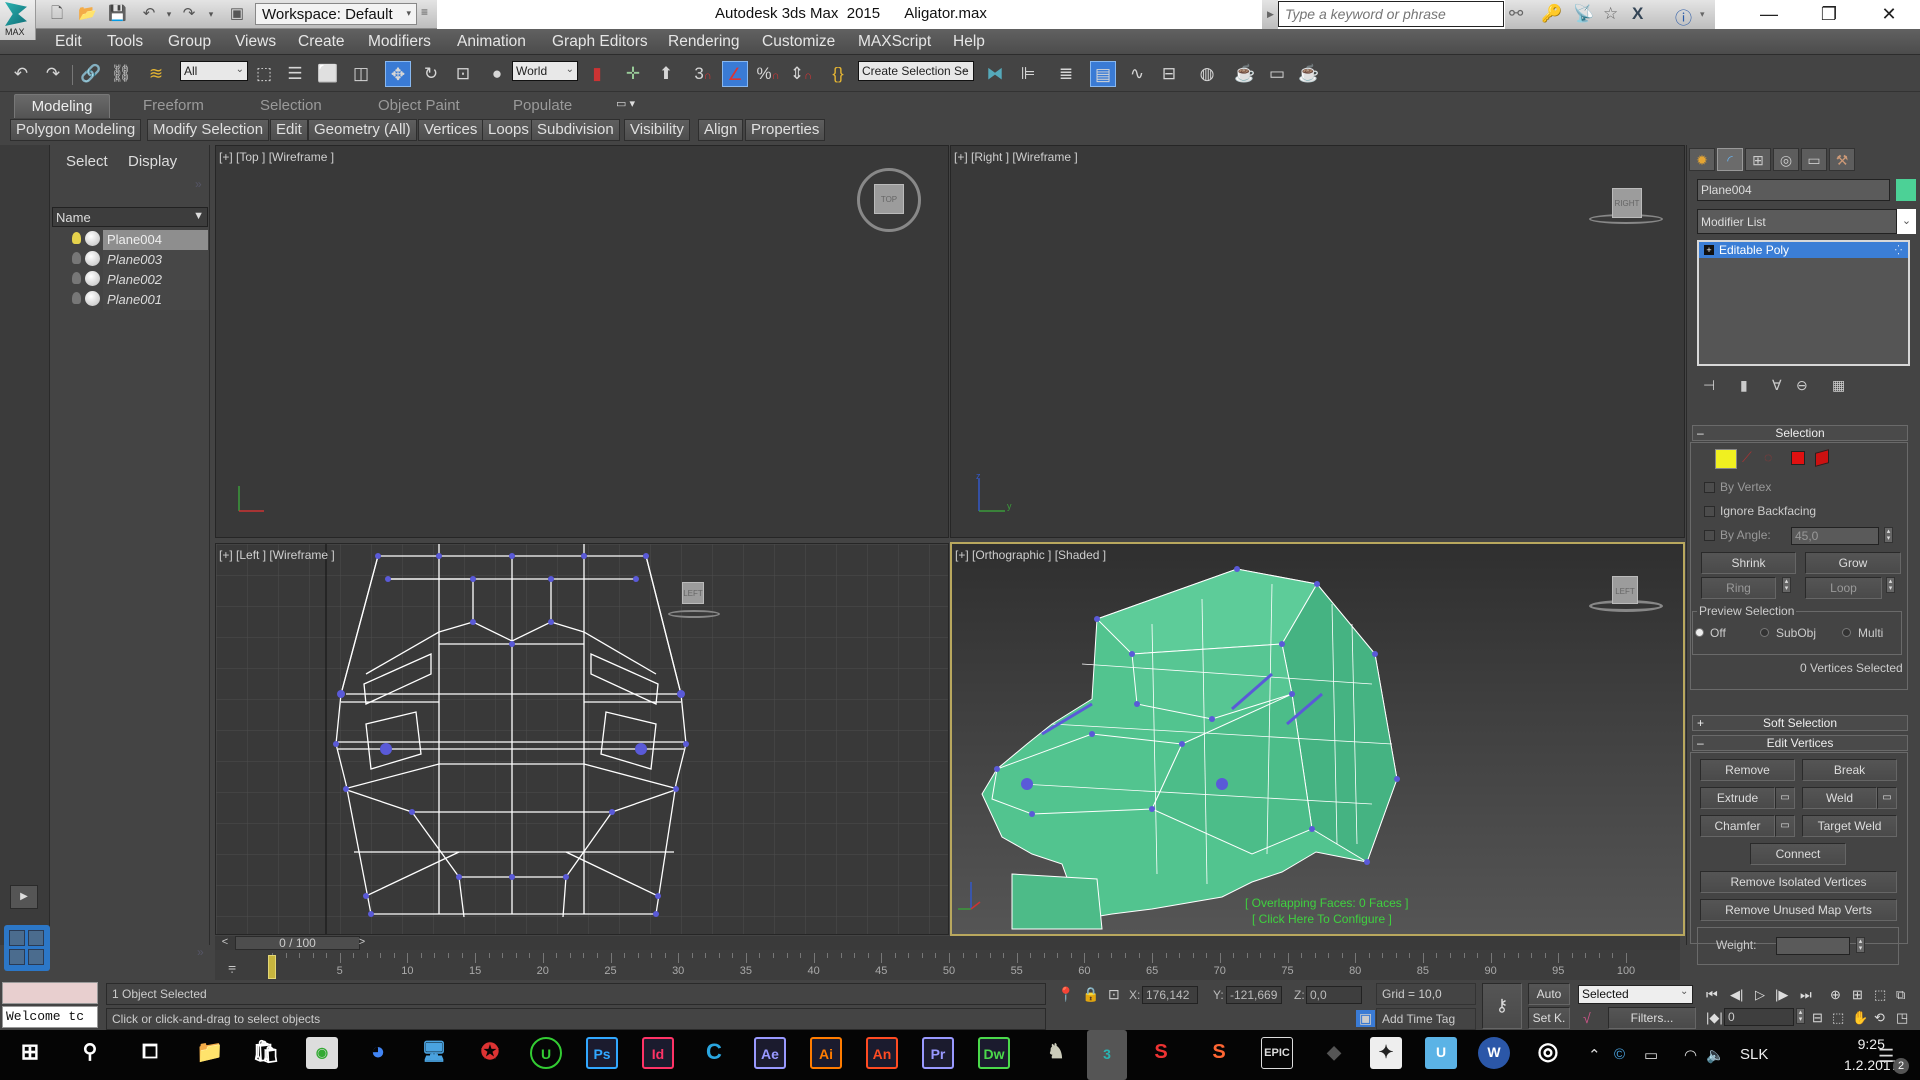 The height and width of the screenshot is (1080, 1920). What do you see at coordinates (721, 130) in the screenshot?
I see `panel-align: Align` at bounding box center [721, 130].